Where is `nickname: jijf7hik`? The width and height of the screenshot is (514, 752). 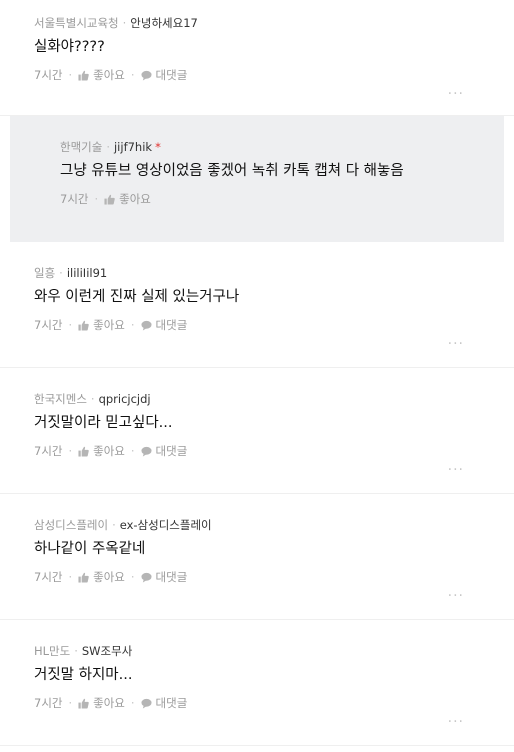
nickname: jijf7hik is located at coordinates (133, 147).